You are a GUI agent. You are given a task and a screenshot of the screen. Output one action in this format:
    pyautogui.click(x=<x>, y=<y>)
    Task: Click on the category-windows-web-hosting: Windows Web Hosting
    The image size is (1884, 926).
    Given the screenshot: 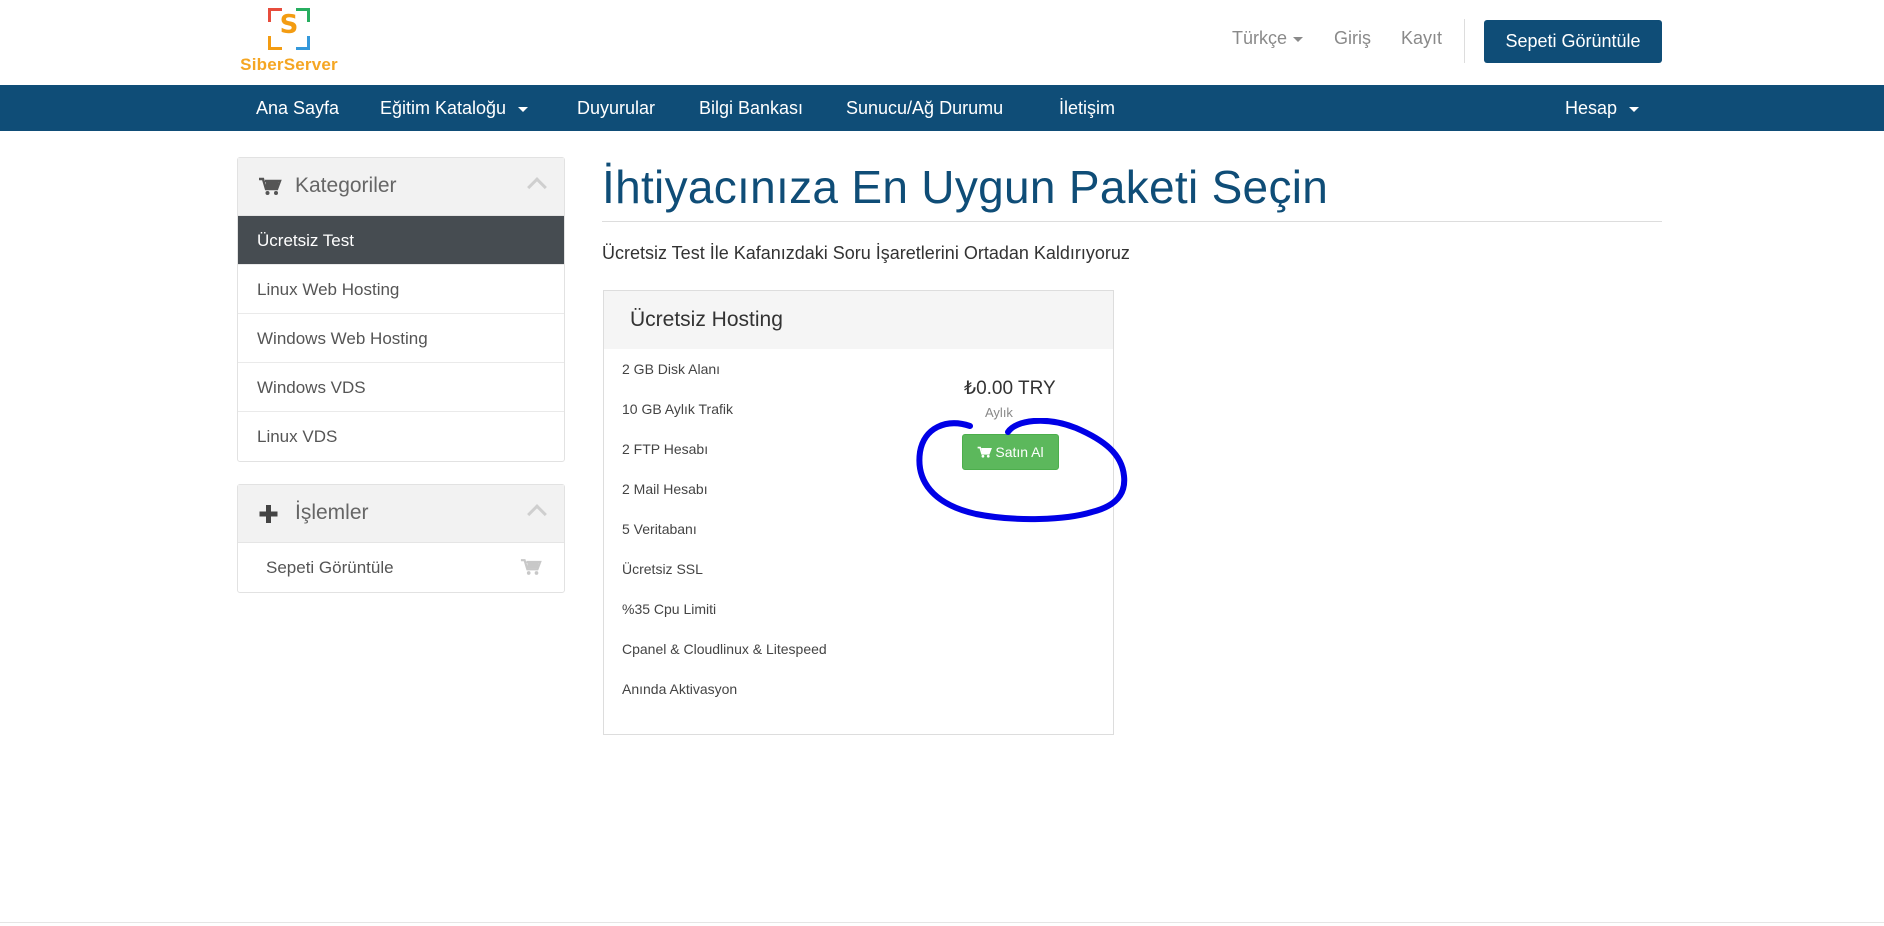 What is the action you would take?
    pyautogui.click(x=401, y=338)
    